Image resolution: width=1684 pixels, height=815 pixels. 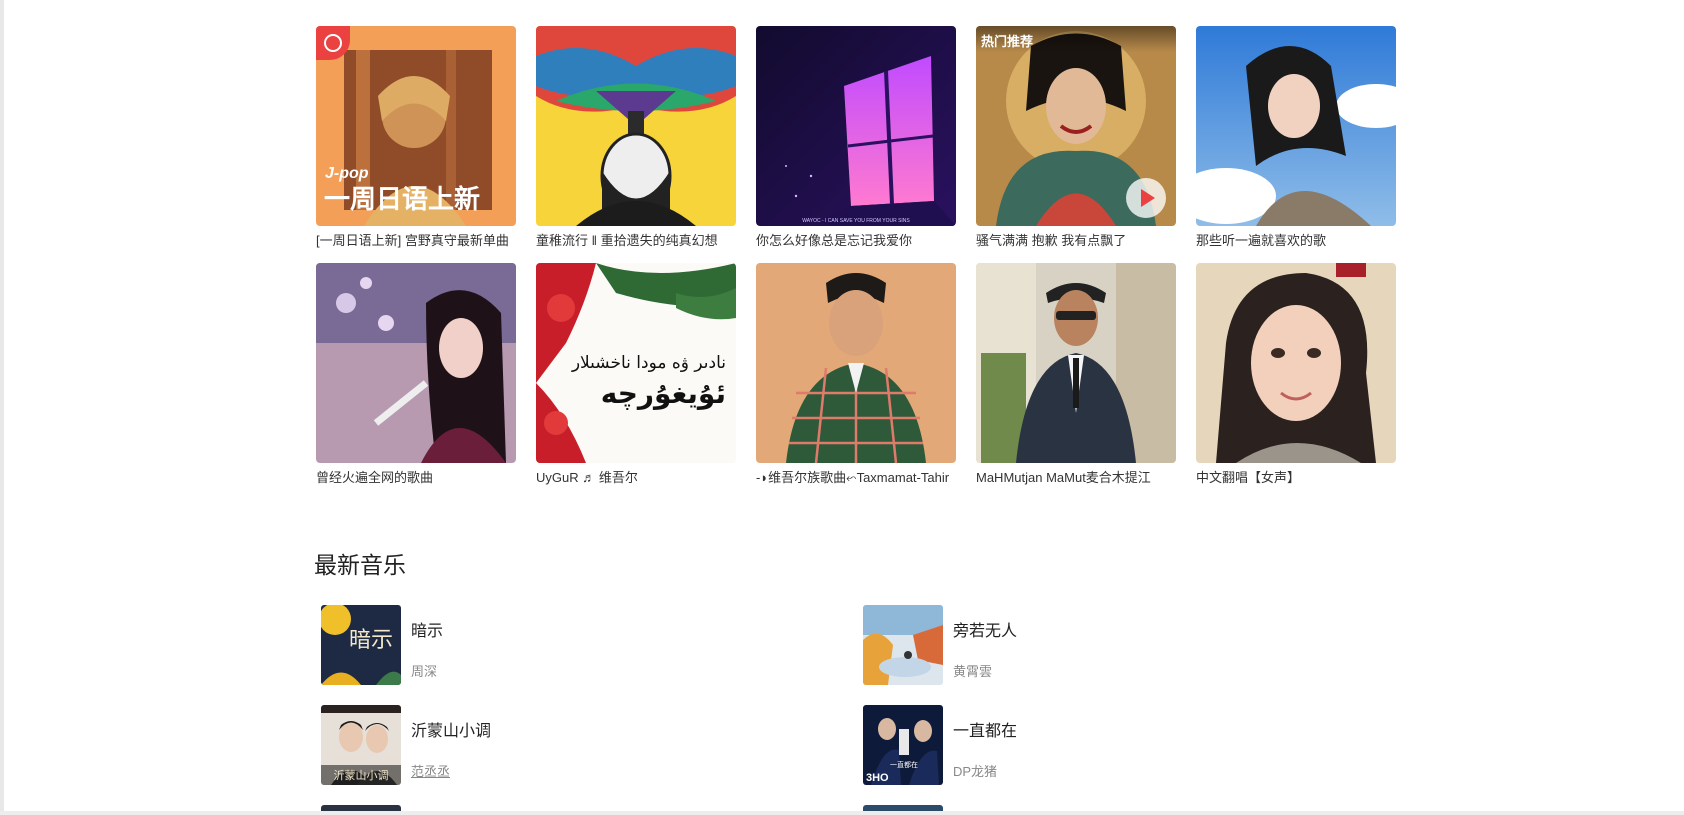 I want to click on playlist-card: J-pop 一周日语上新 [一周日语上新] 宫野真守最新单曲, so click(x=416, y=137).